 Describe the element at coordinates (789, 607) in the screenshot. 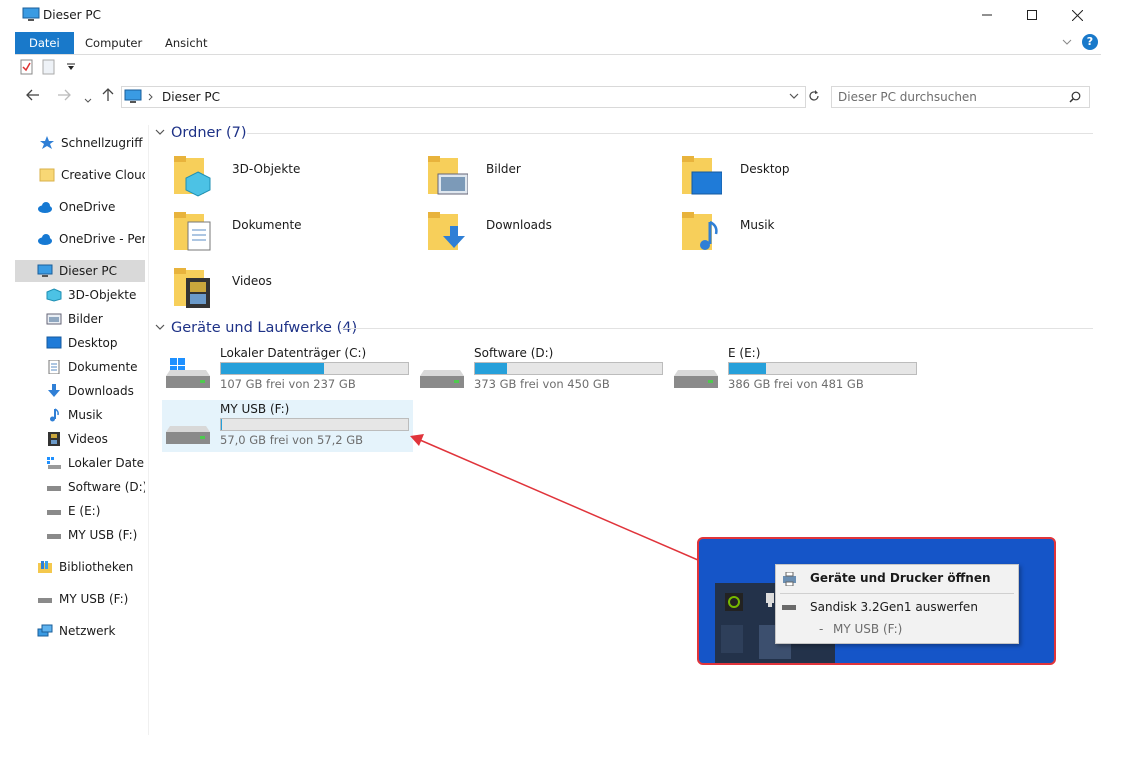

I see `drive-icon` at that location.